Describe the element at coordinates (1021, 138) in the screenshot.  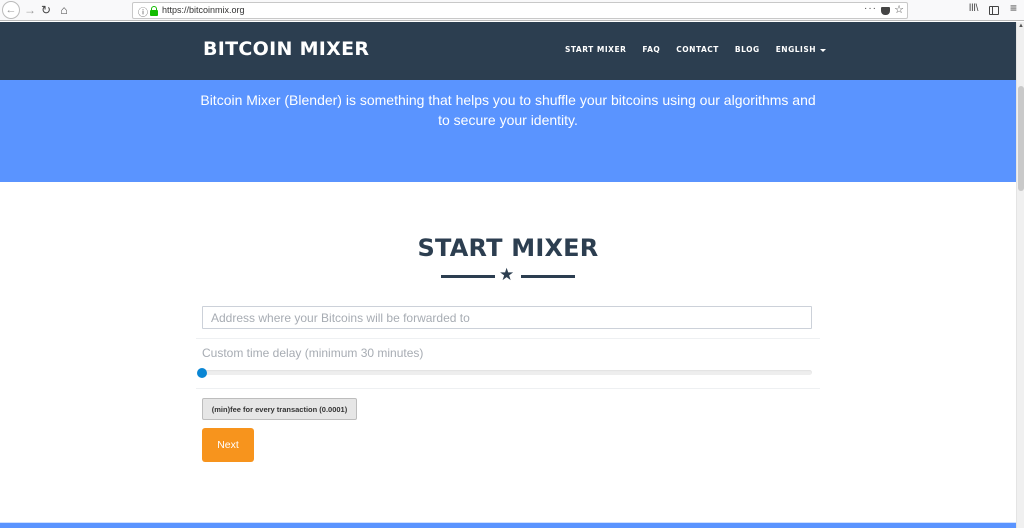
I see `scrollbar-thumb` at that location.